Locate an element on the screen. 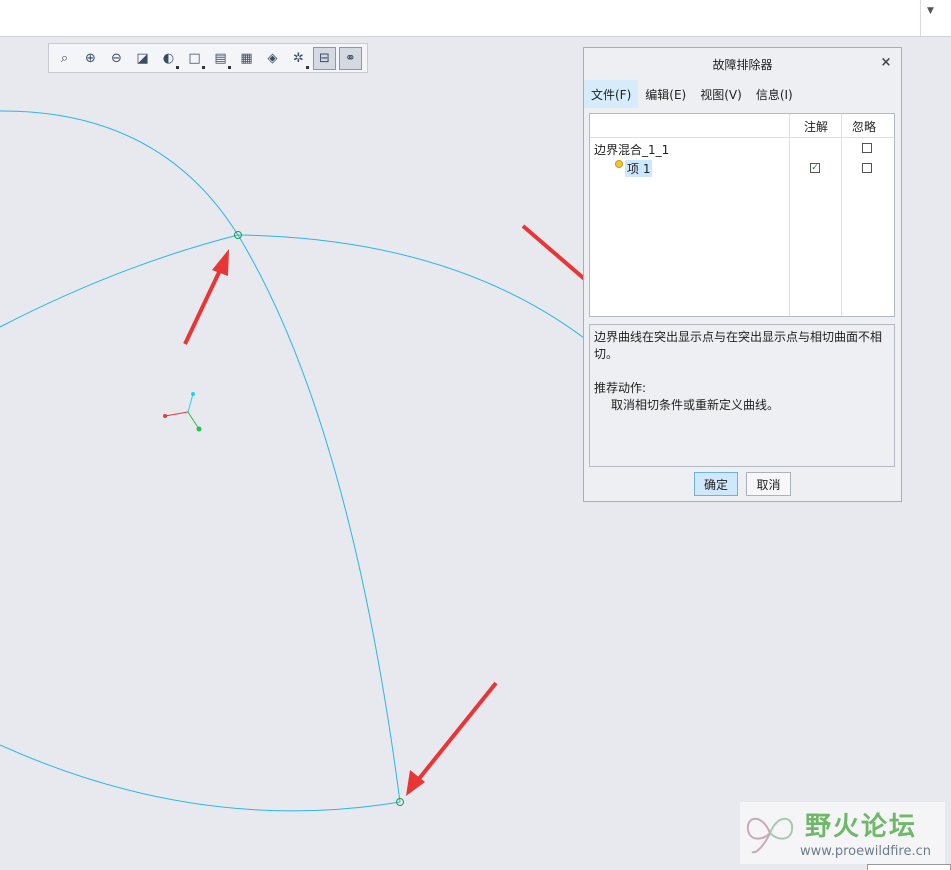  coordinate-triad is located at coordinates (182, 412).